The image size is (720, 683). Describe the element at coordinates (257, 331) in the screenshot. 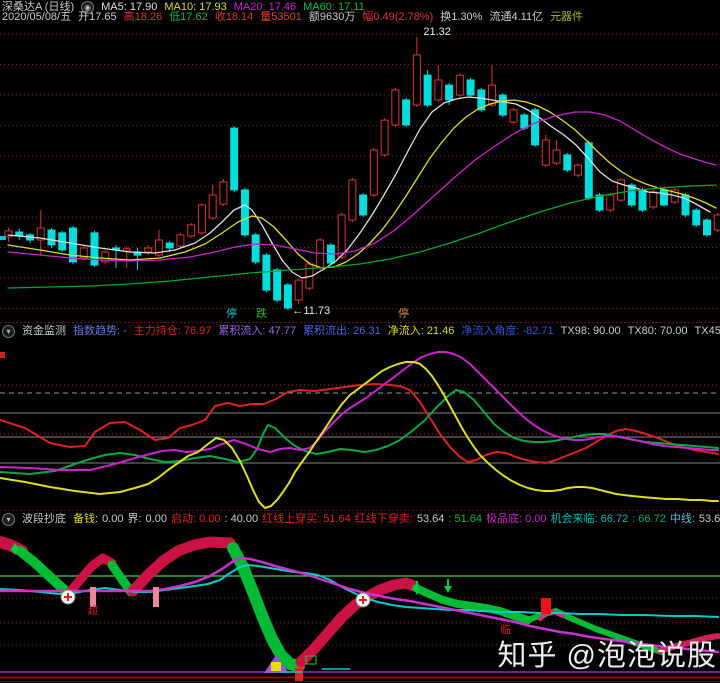

I see `indicator-token: 累积流入: 47.77` at that location.